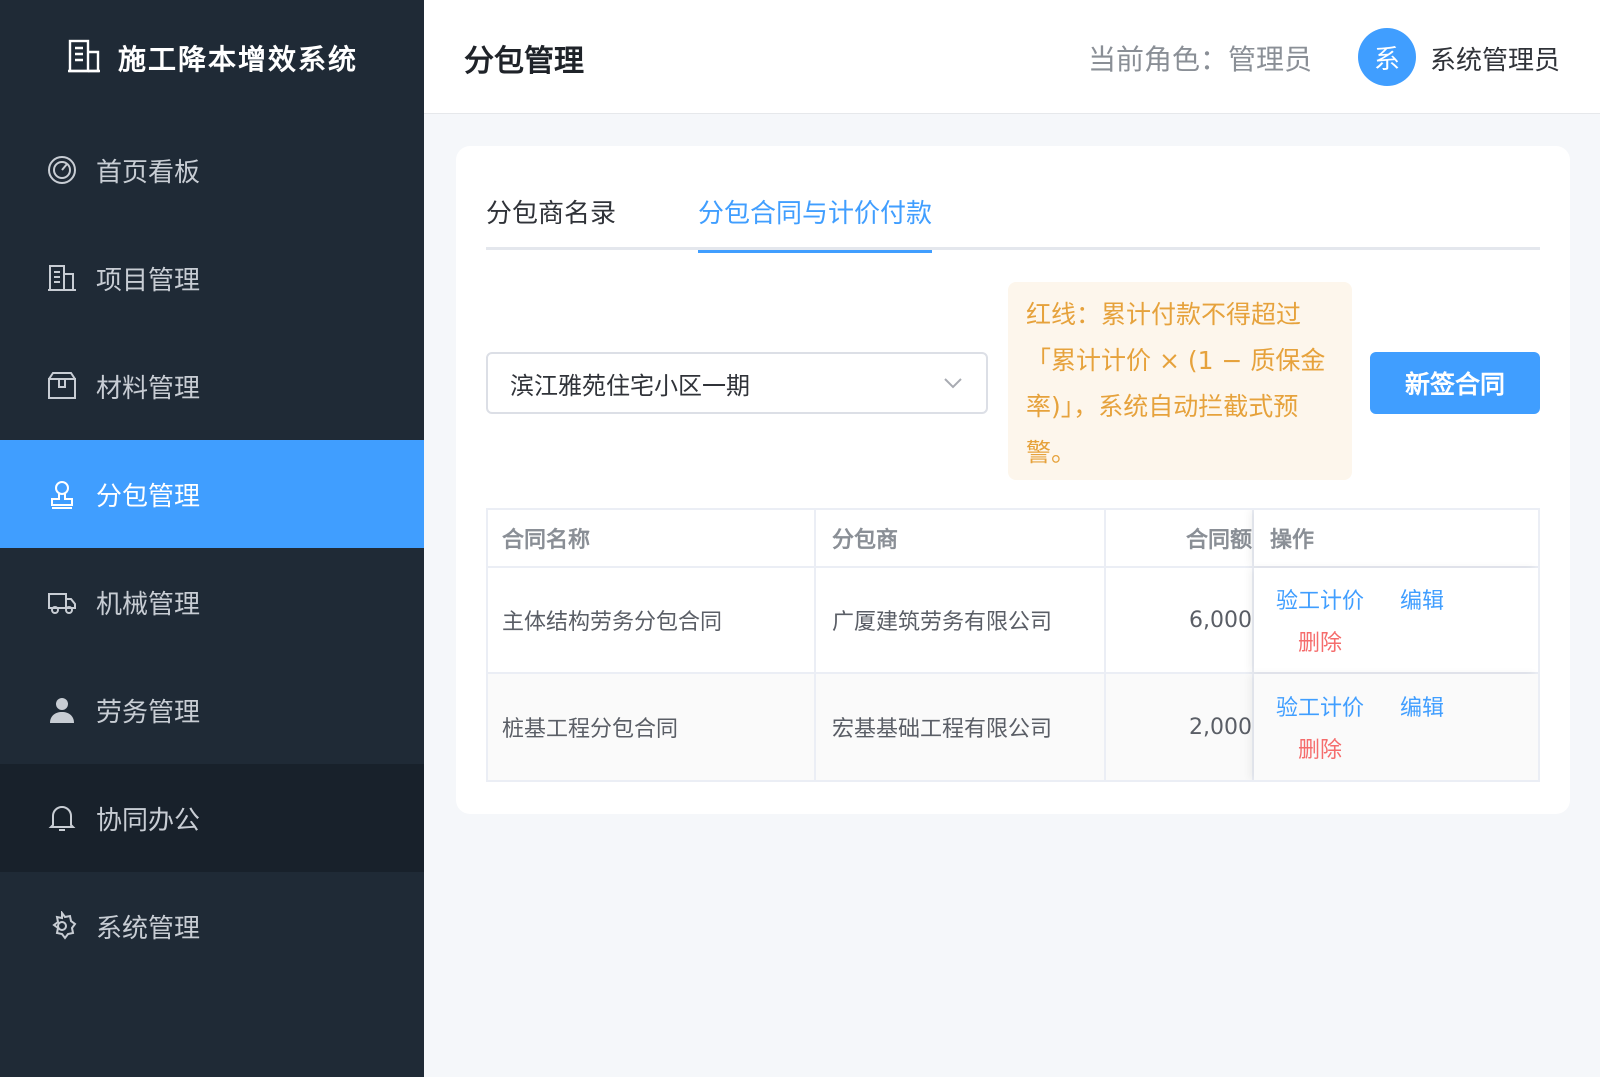  I want to click on page-title: 分包管理, so click(524, 61).